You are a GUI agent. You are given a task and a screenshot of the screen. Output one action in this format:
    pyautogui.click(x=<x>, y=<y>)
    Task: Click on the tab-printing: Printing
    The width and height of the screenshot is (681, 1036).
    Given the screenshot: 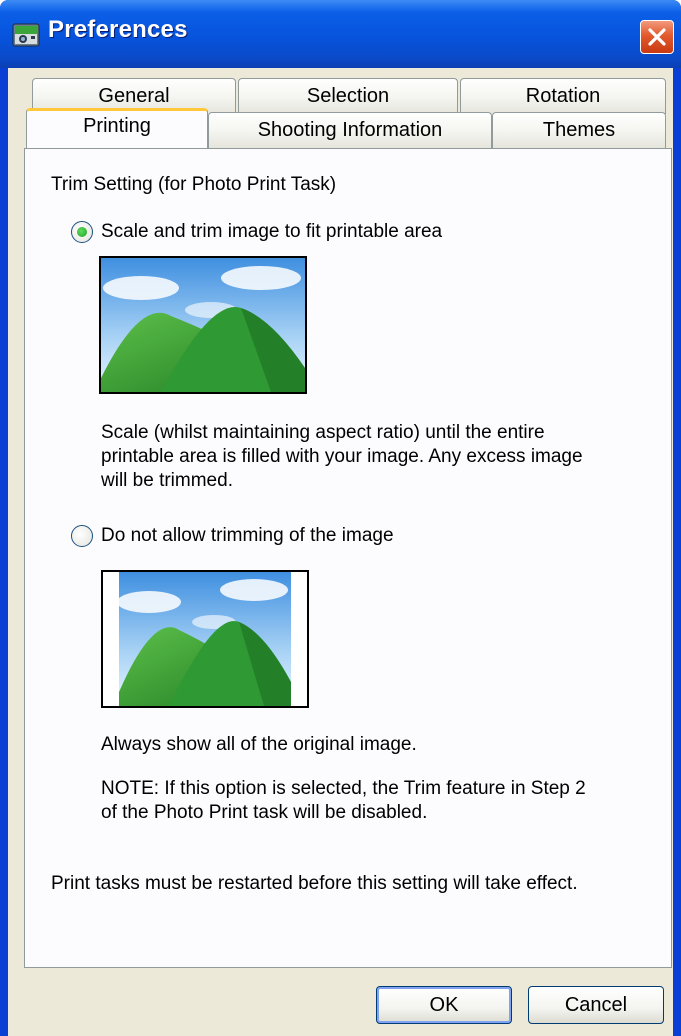 What is the action you would take?
    pyautogui.click(x=117, y=128)
    